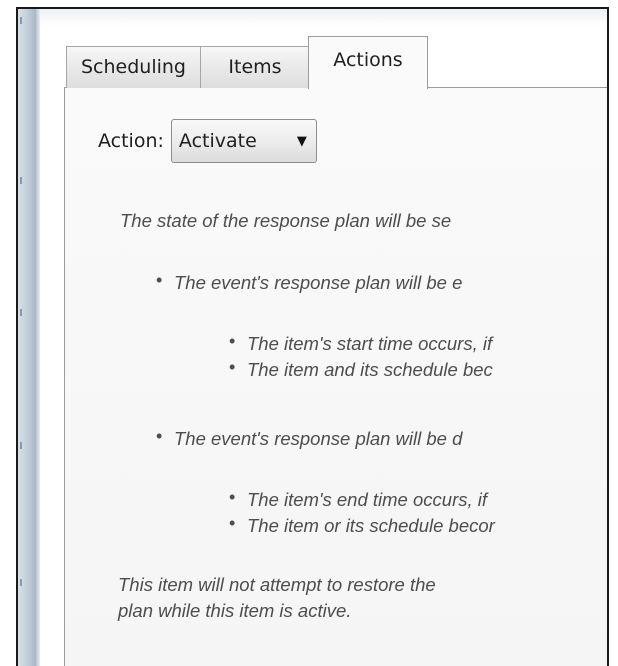 Image resolution: width=618 pixels, height=666 pixels. What do you see at coordinates (318, 282) in the screenshot?
I see `enable-condition: The event's response plan will be e` at bounding box center [318, 282].